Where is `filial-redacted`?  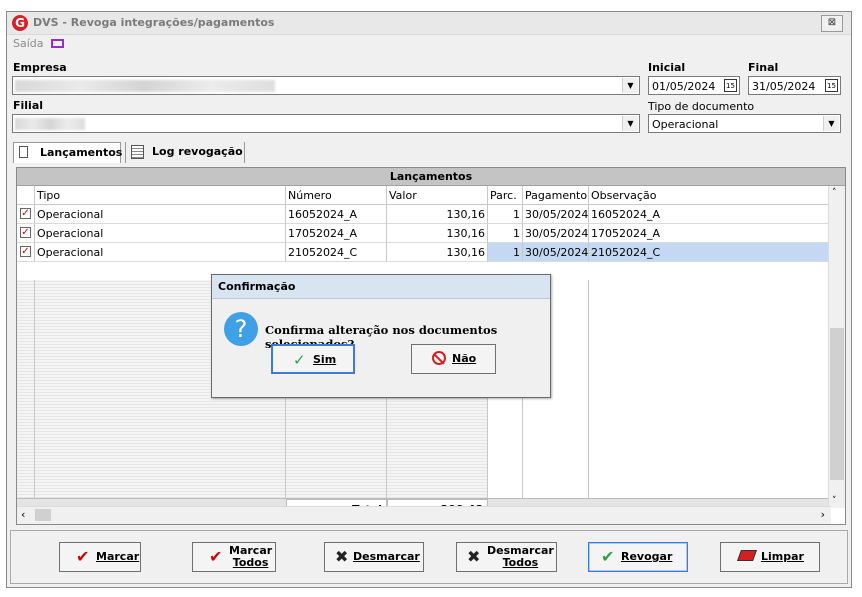
filial-redacted is located at coordinates (50, 124).